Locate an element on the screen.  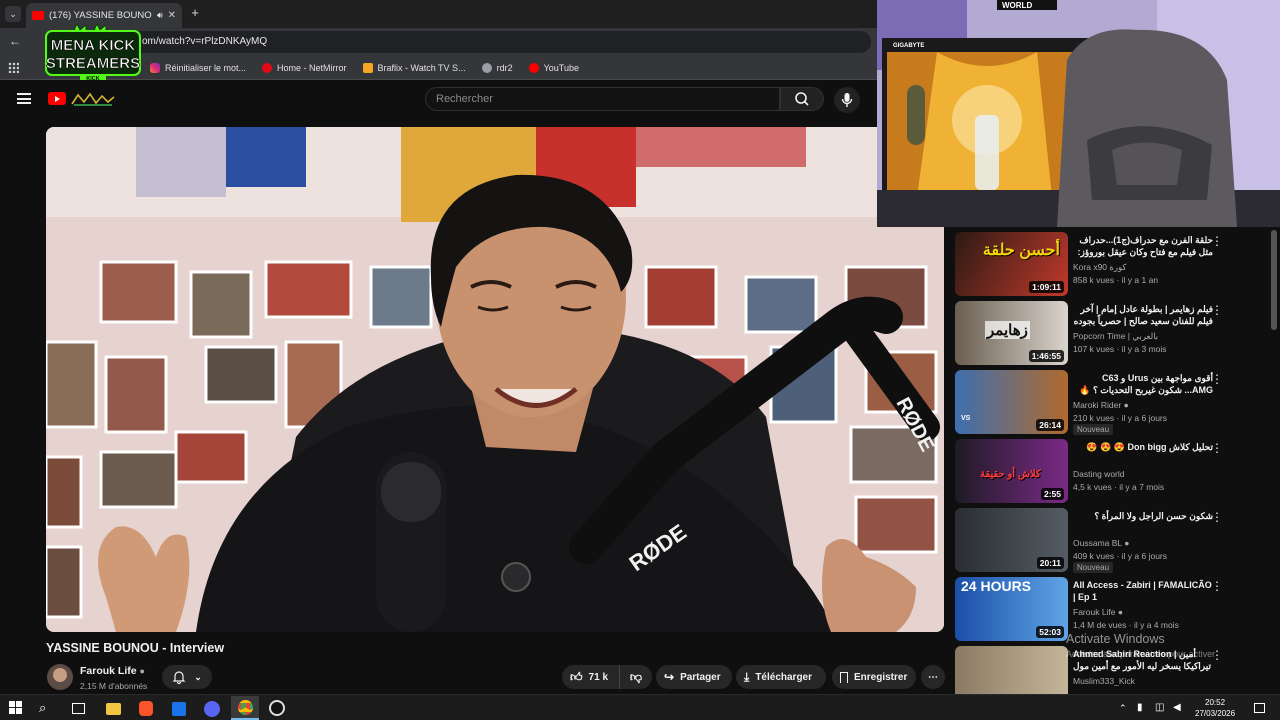
video-thumbnail: زهايمر 1:46:55 is located at coordinates (1011, 333).